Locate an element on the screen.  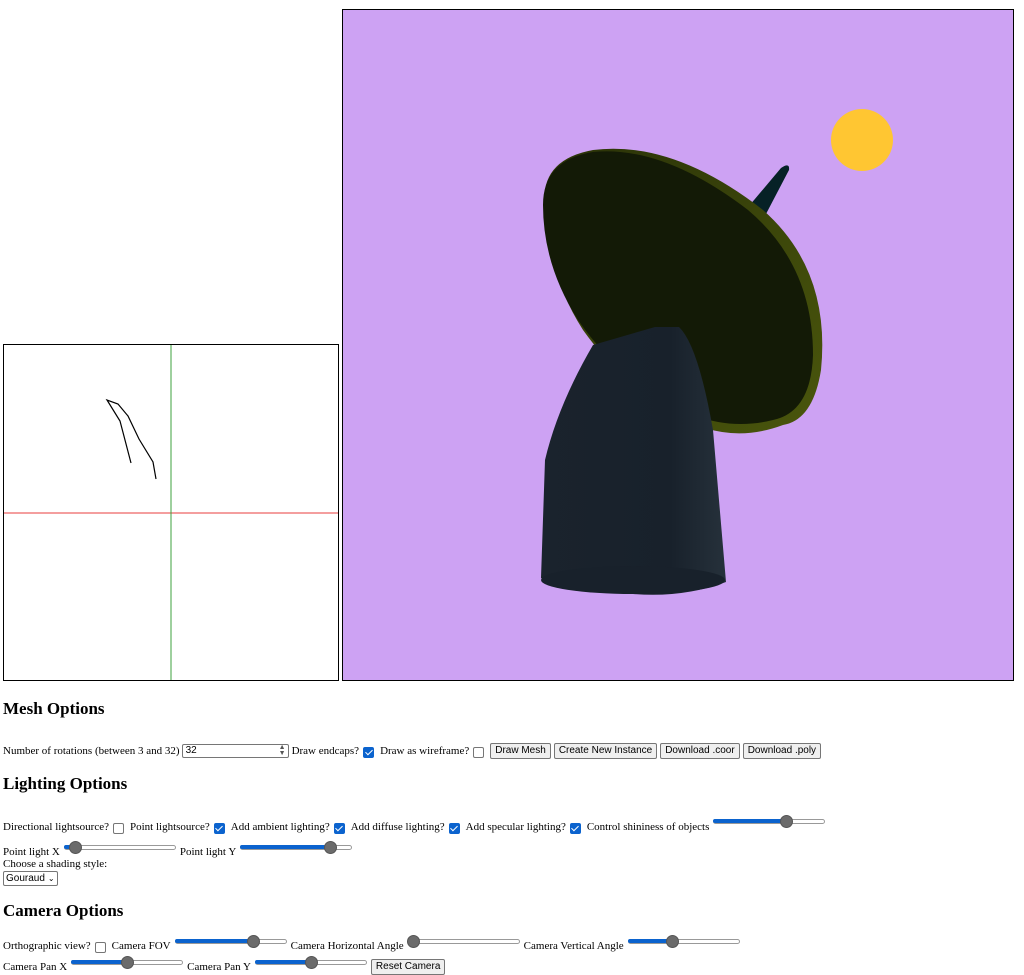
hangle-slider is located at coordinates (463, 941).